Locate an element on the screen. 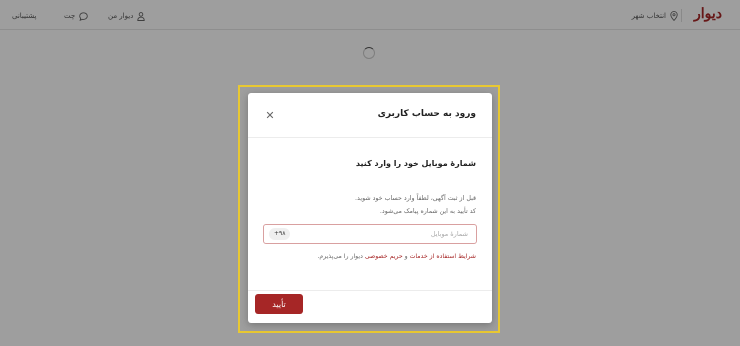 This screenshot has height=346, width=740. phone-prompt-heading: شمارهٔ موبایل خود را وارد کنید is located at coordinates (415, 163).